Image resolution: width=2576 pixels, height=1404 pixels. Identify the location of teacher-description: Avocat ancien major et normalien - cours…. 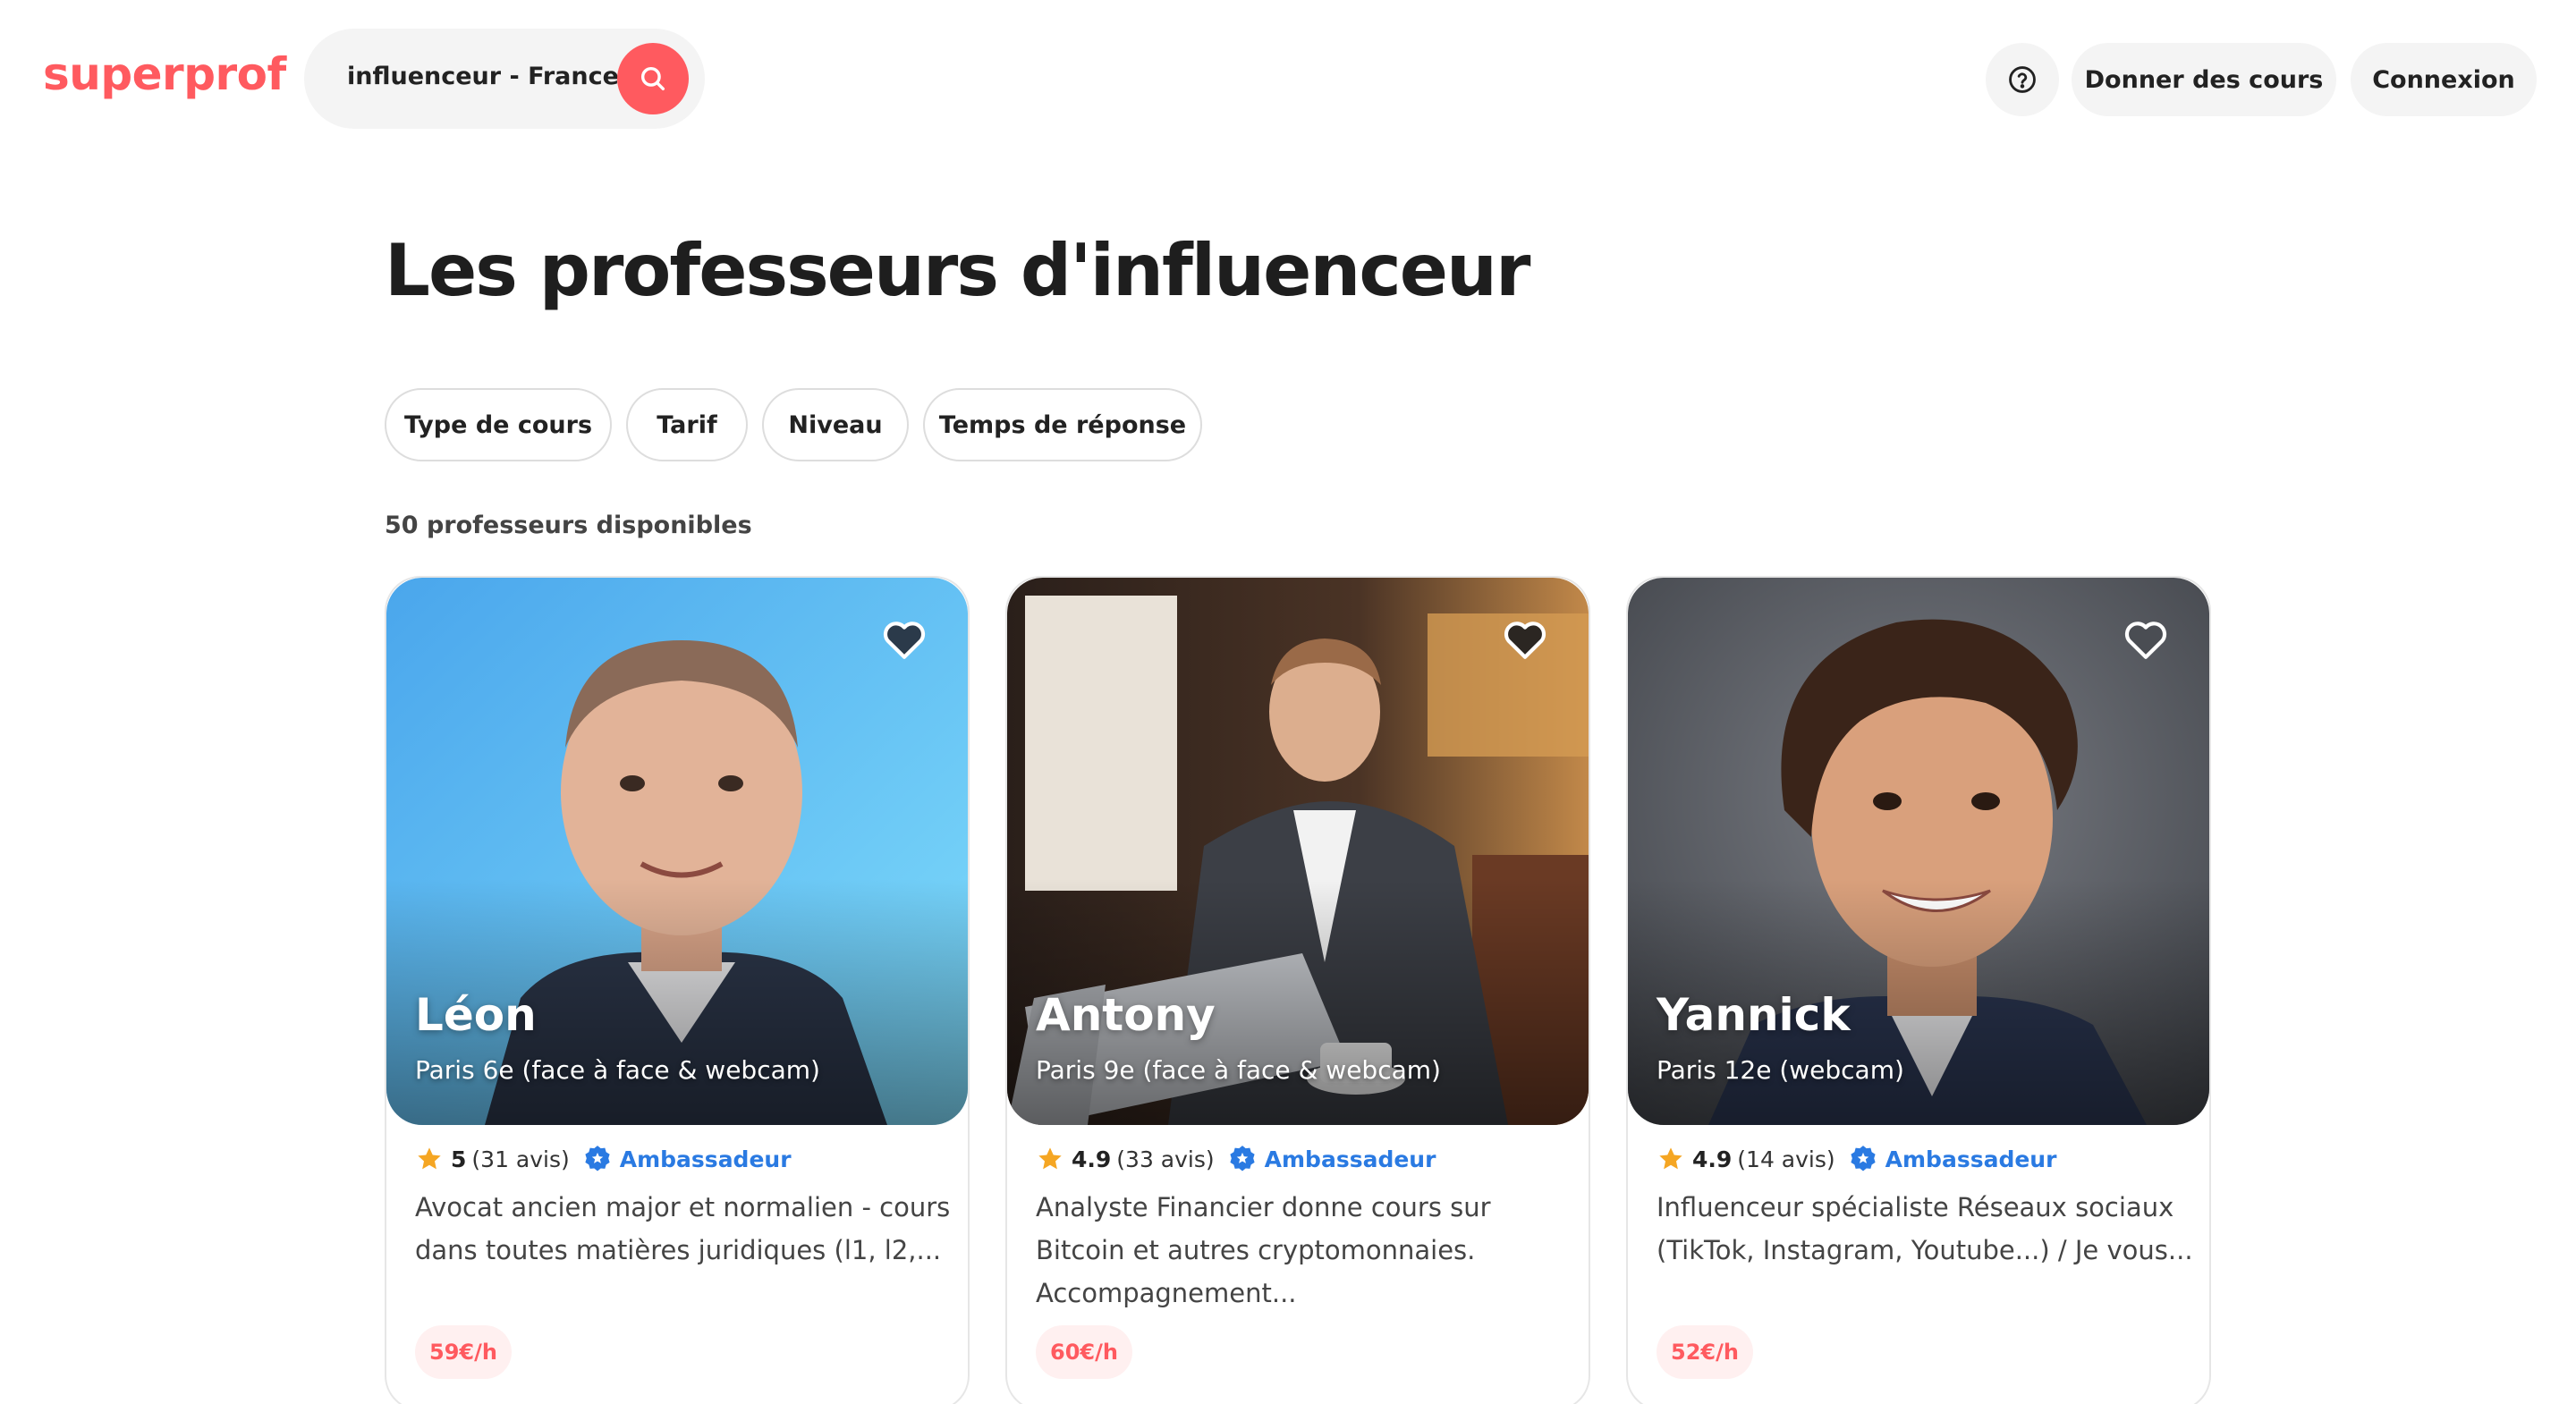
(683, 1229).